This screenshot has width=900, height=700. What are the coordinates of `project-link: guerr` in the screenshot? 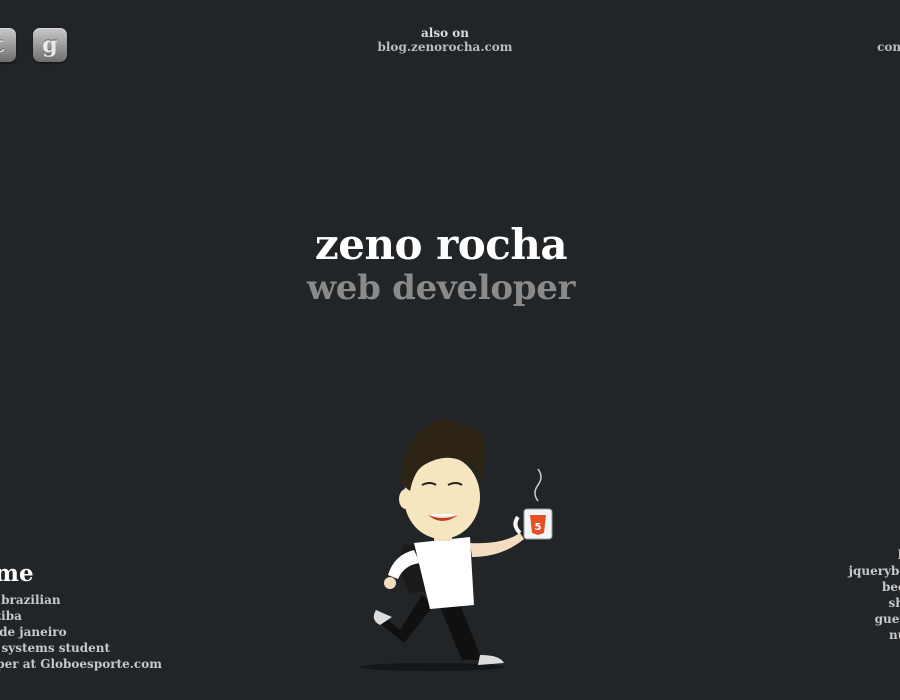 It's located at (874, 619).